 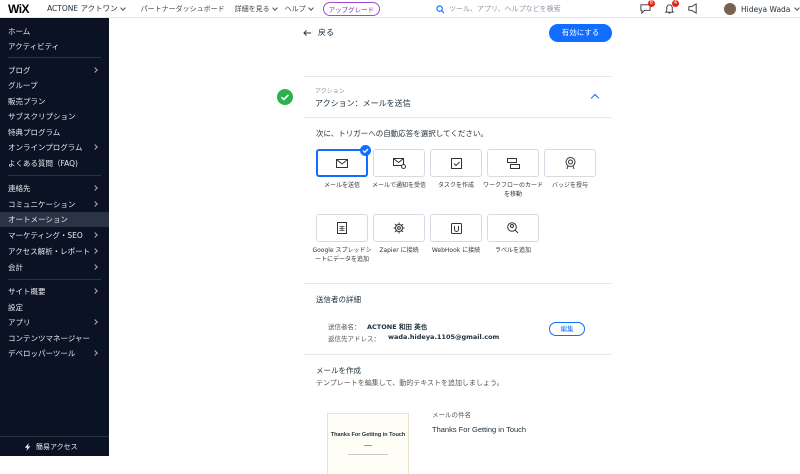 I want to click on label-icon, so click(x=513, y=228).